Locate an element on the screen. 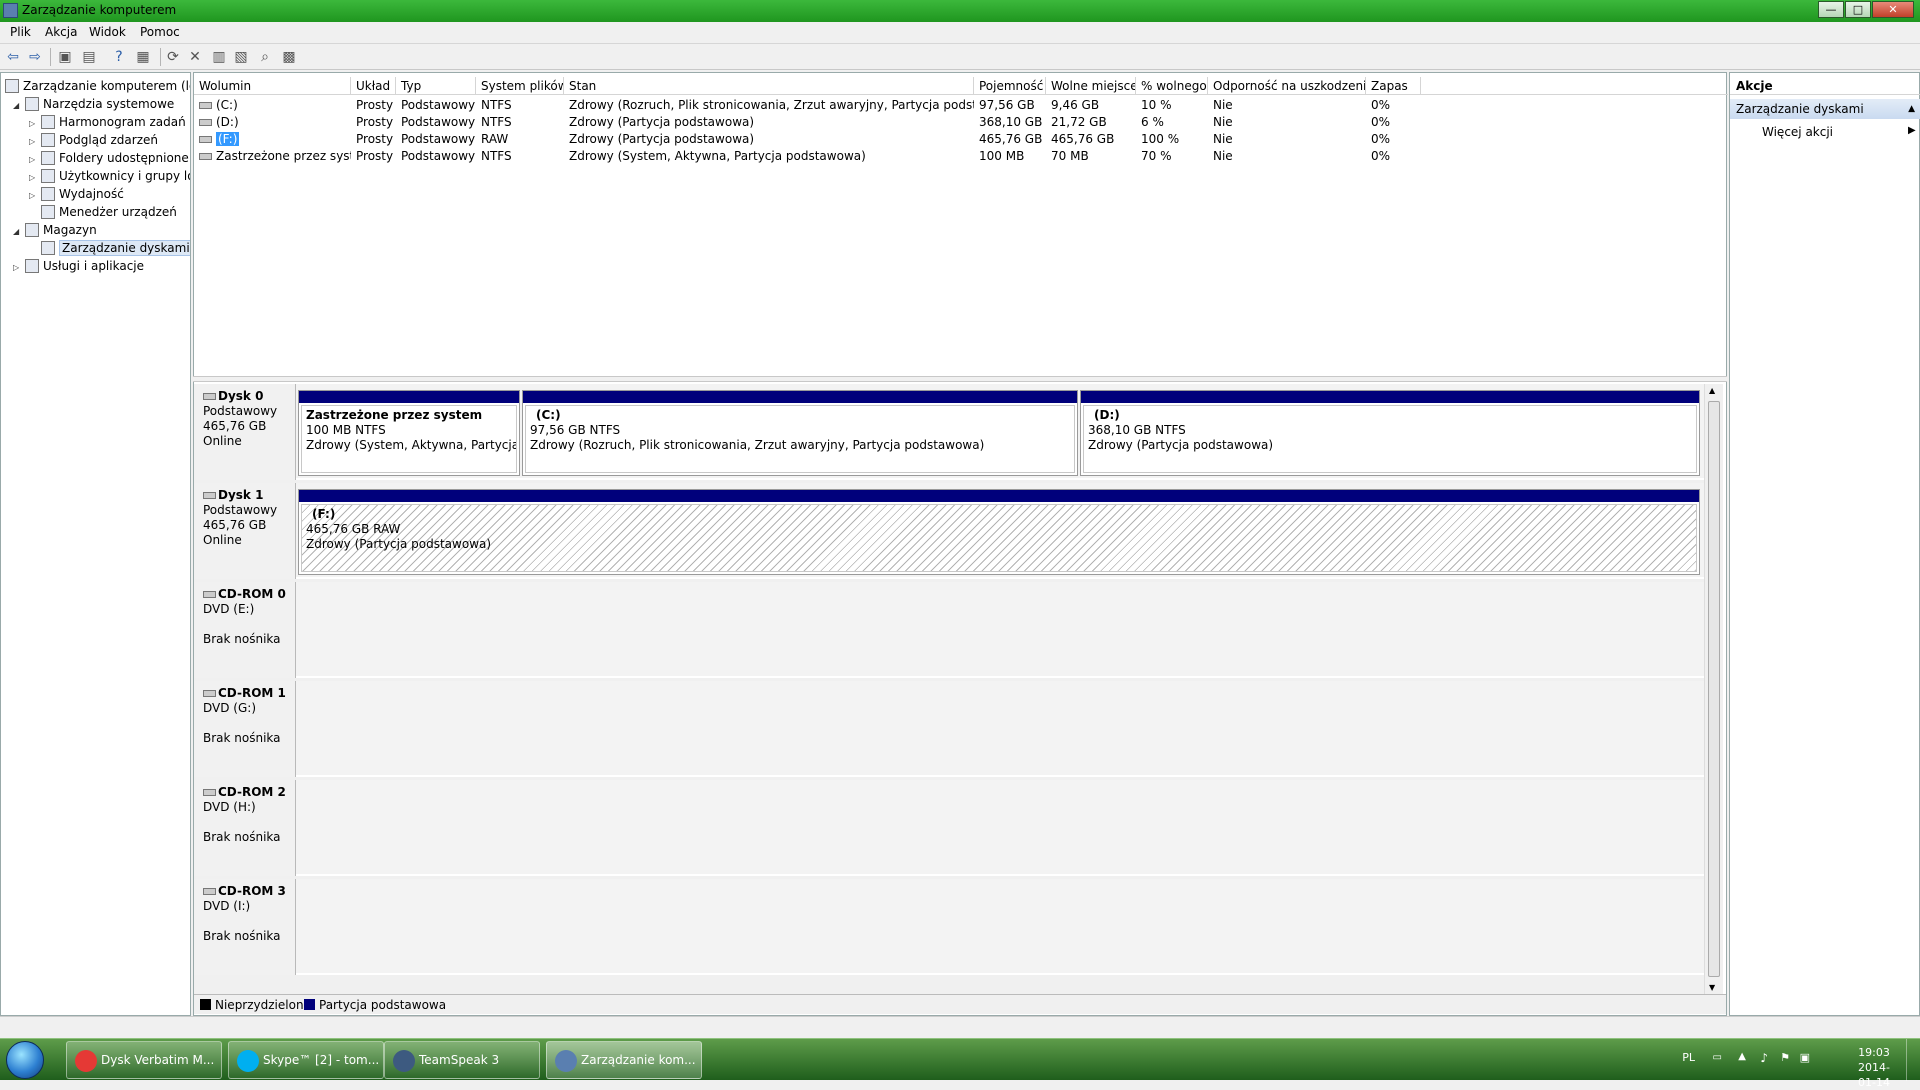 The height and width of the screenshot is (1090, 1920). tree-item: ◢ Magazyn is located at coordinates (55, 230).